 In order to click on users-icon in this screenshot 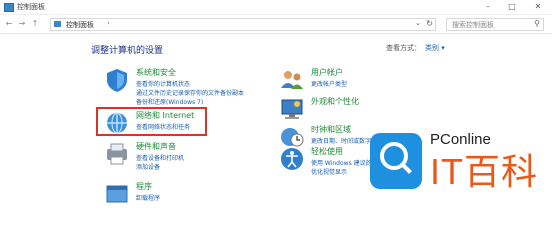, I will do `click(292, 80)`.